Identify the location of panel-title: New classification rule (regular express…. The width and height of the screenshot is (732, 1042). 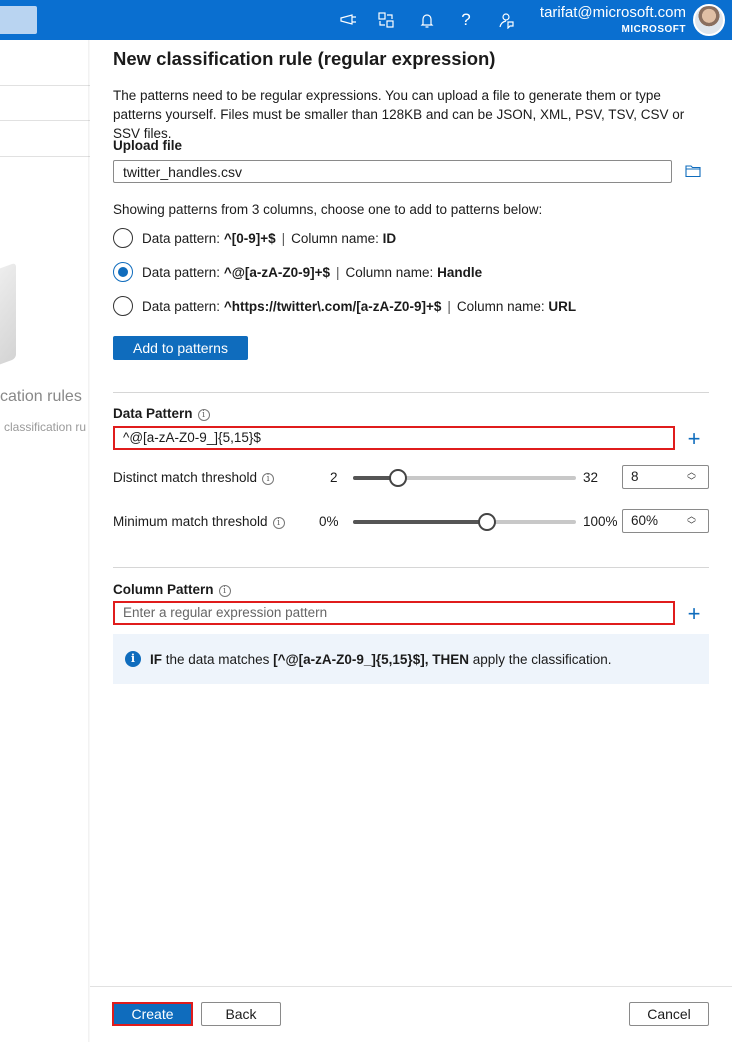
(304, 58).